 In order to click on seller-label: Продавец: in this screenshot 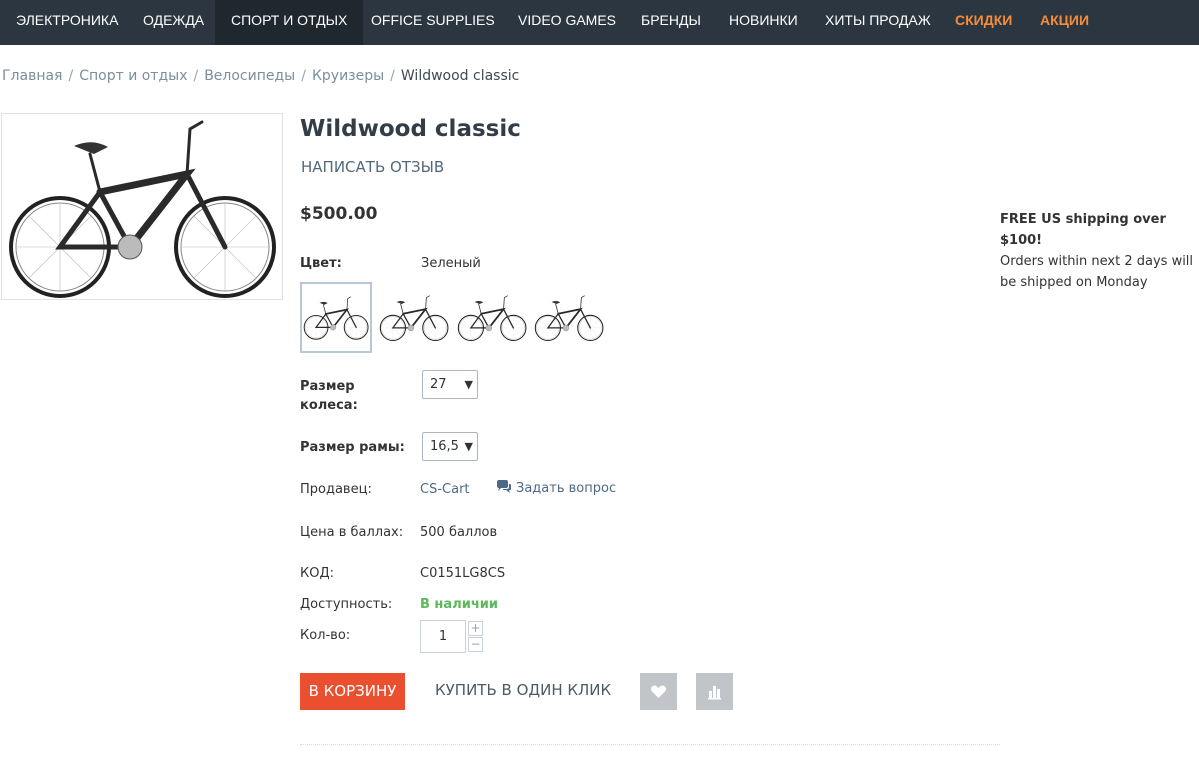, I will do `click(336, 489)`.